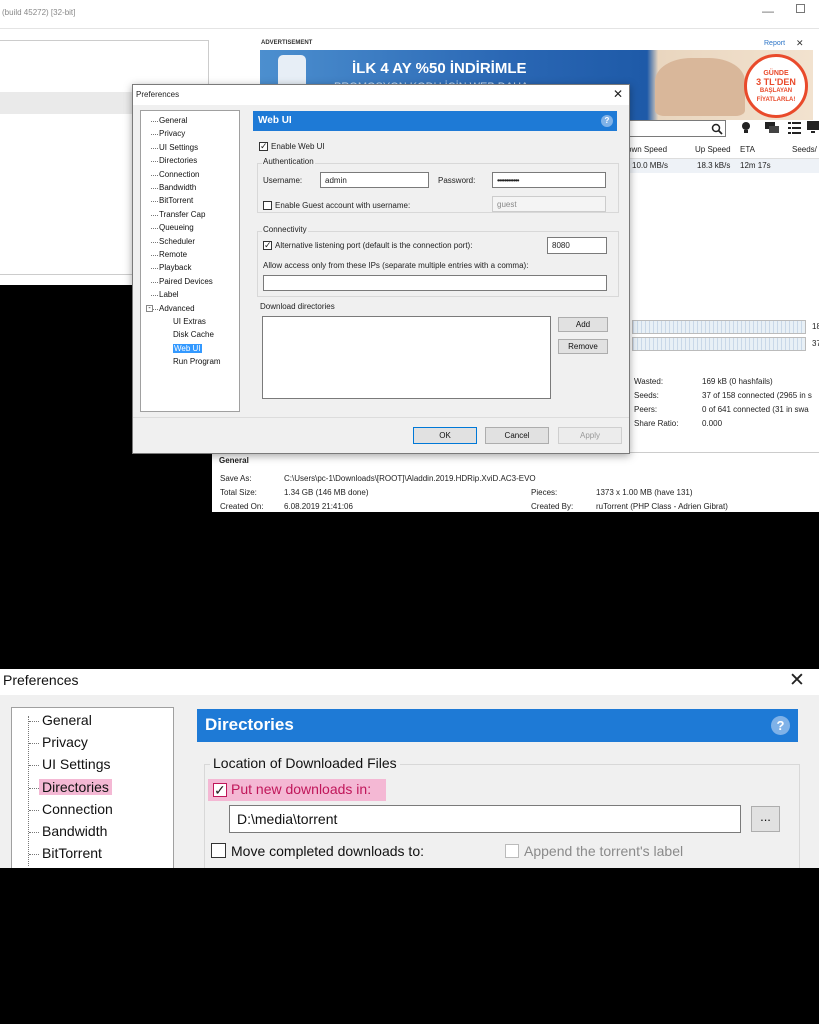 The width and height of the screenshot is (819, 1024). I want to click on tree-item-paired-devices: Paired Devices, so click(186, 281).